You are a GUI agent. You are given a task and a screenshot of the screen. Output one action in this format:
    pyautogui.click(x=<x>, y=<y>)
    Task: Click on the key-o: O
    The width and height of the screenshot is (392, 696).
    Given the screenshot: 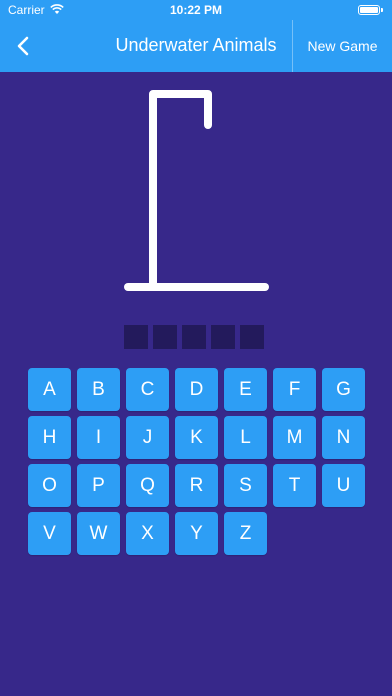 What is the action you would take?
    pyautogui.click(x=49, y=485)
    